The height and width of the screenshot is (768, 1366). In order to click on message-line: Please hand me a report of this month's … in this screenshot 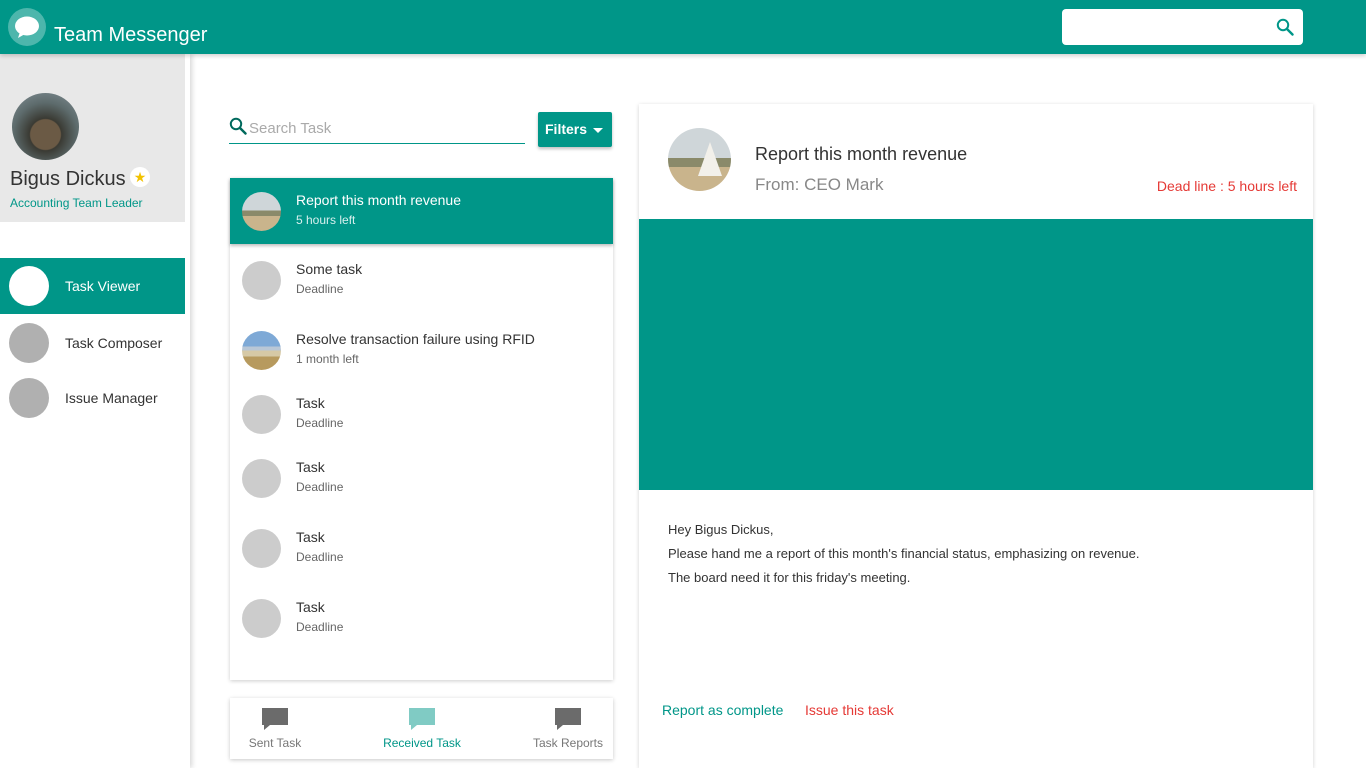, I will do `click(904, 553)`.